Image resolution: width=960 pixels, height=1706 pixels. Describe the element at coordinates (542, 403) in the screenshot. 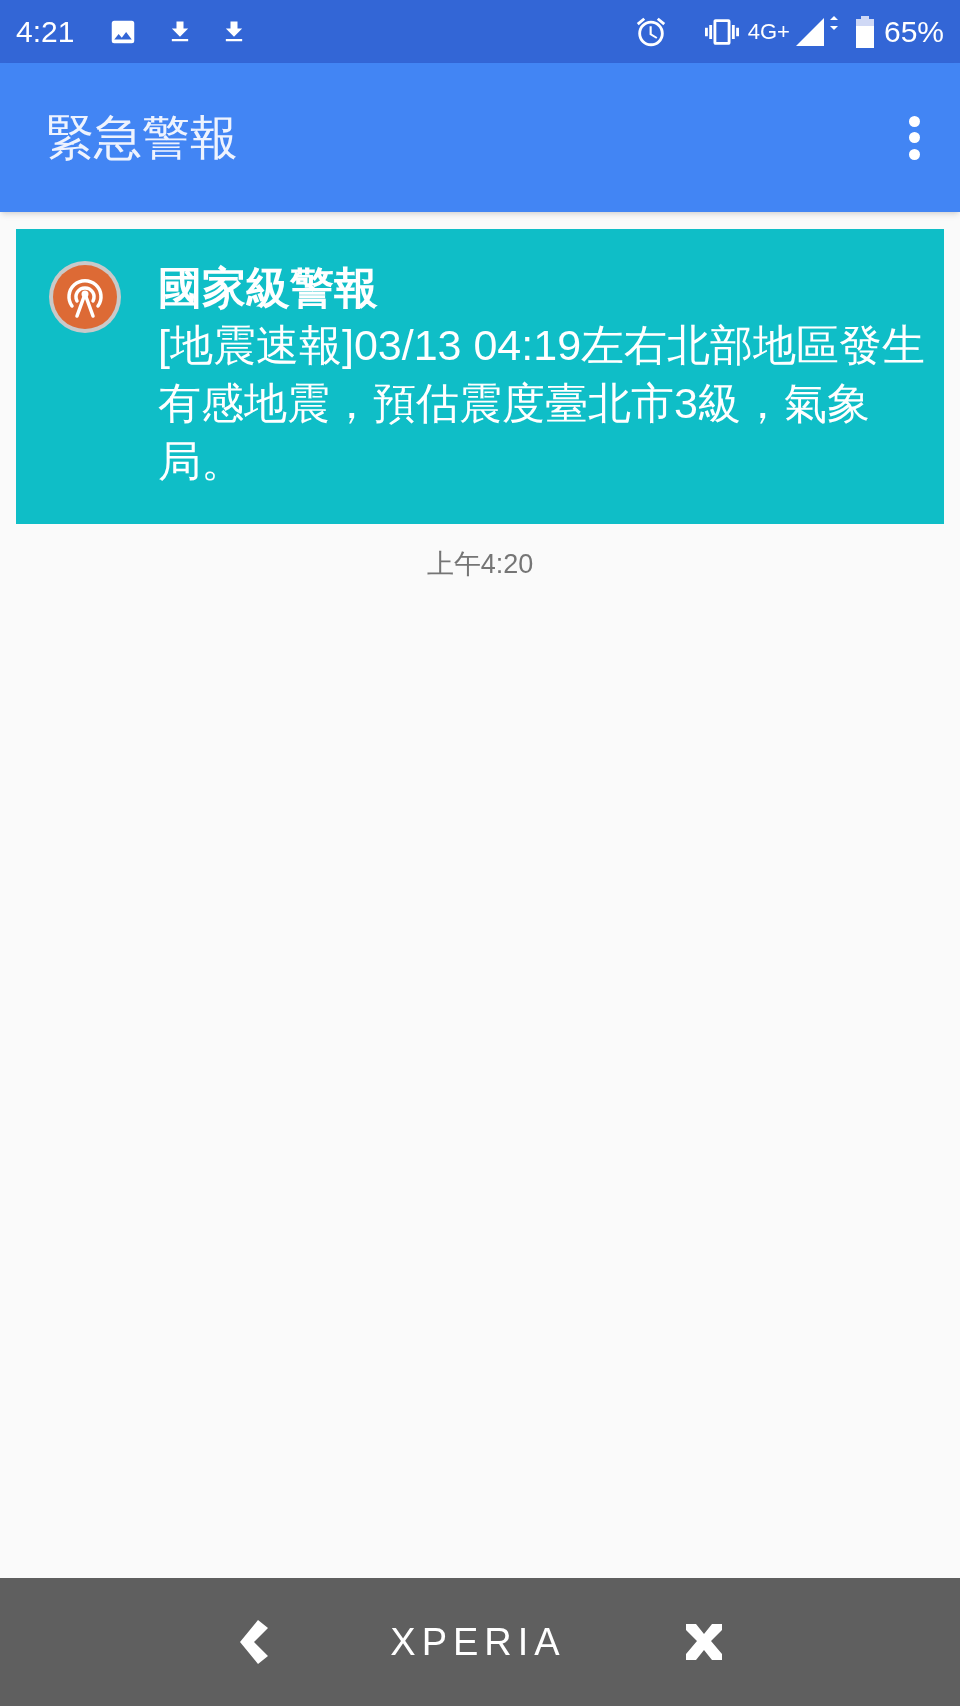

I see `alert-message: [地震速報]03/13 04:19左右北部地區發生有感地震，預估震度臺北市3級，氣象局。` at that location.